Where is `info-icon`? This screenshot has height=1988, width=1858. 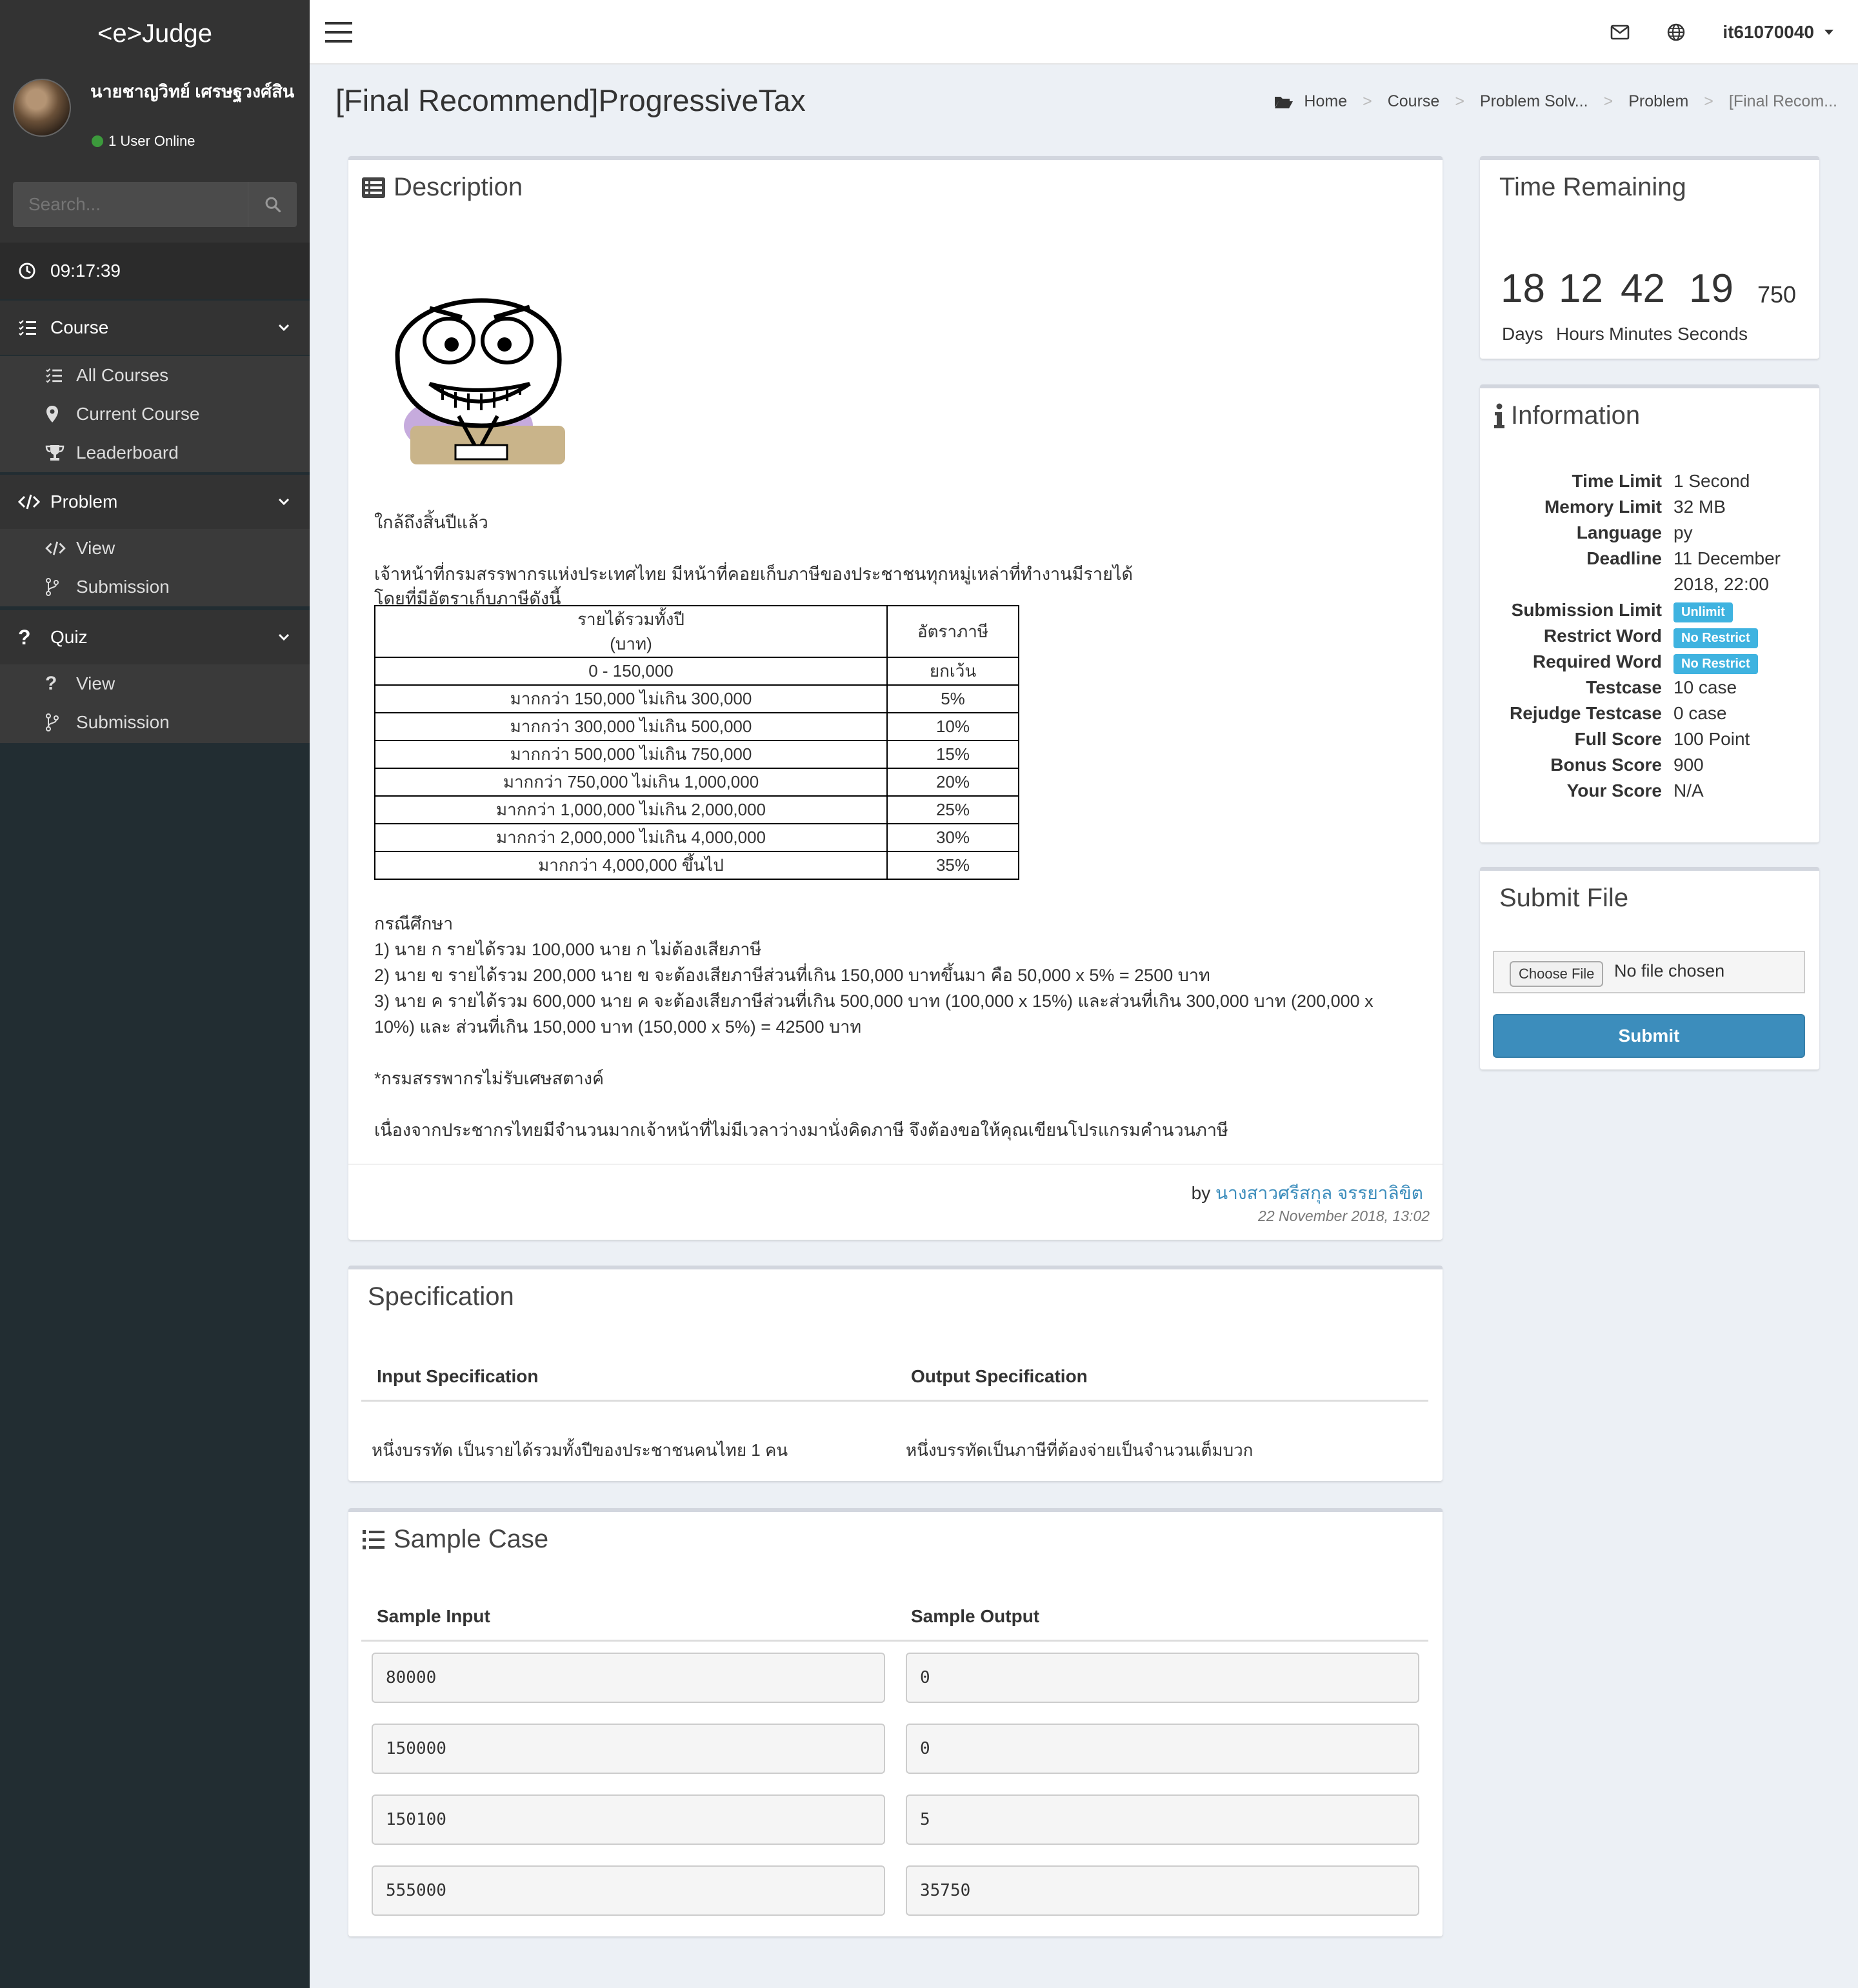
info-icon is located at coordinates (1499, 416).